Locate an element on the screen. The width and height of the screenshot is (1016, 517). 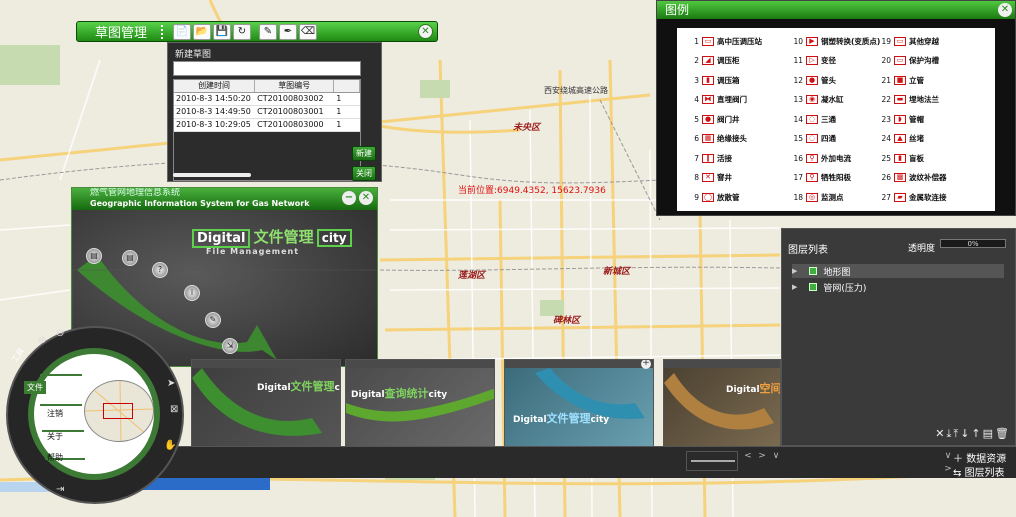
legend-symbol-icon: ◎ is located at coordinates (812, 197).